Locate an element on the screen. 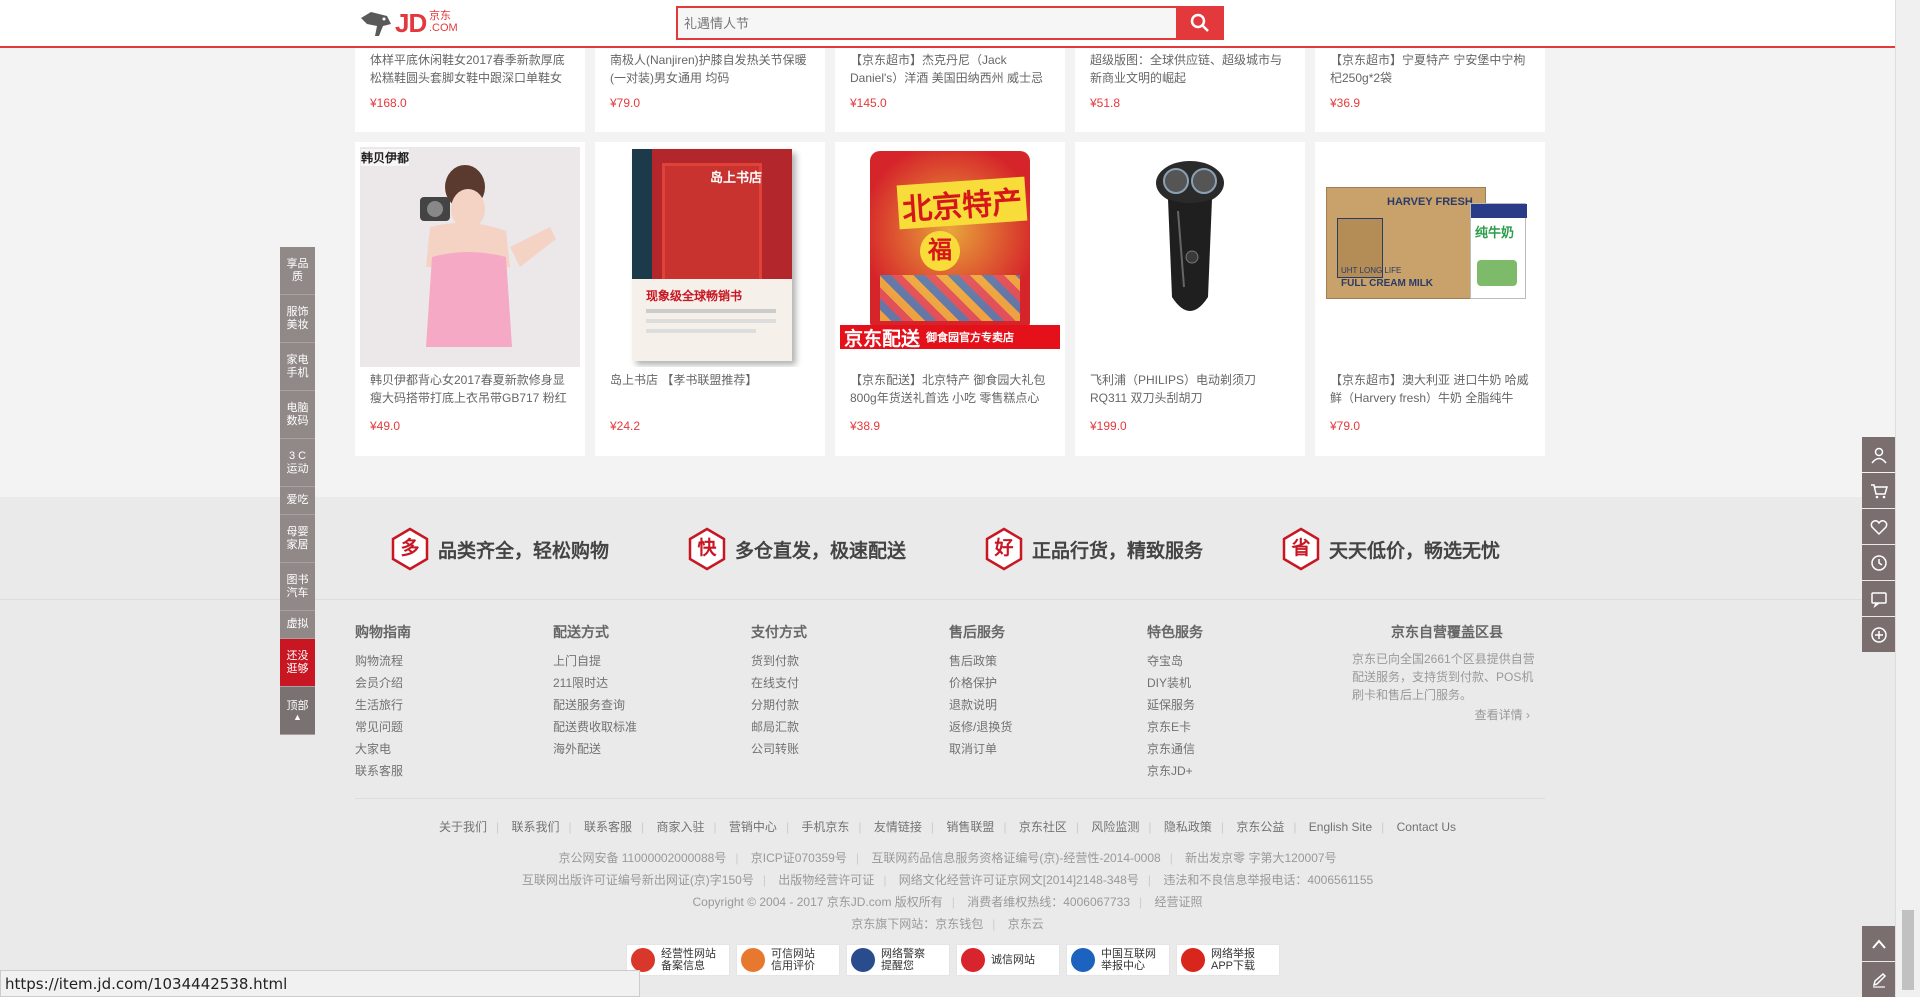 This screenshot has width=1920, height=997. footer-bottom-link: 京东公益 is located at coordinates (1260, 827).